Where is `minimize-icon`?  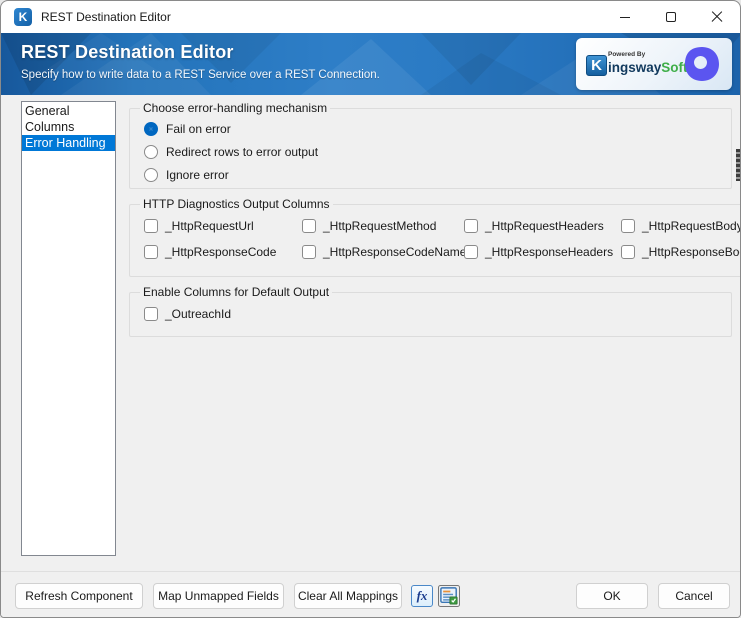
minimize-icon is located at coordinates (625, 17).